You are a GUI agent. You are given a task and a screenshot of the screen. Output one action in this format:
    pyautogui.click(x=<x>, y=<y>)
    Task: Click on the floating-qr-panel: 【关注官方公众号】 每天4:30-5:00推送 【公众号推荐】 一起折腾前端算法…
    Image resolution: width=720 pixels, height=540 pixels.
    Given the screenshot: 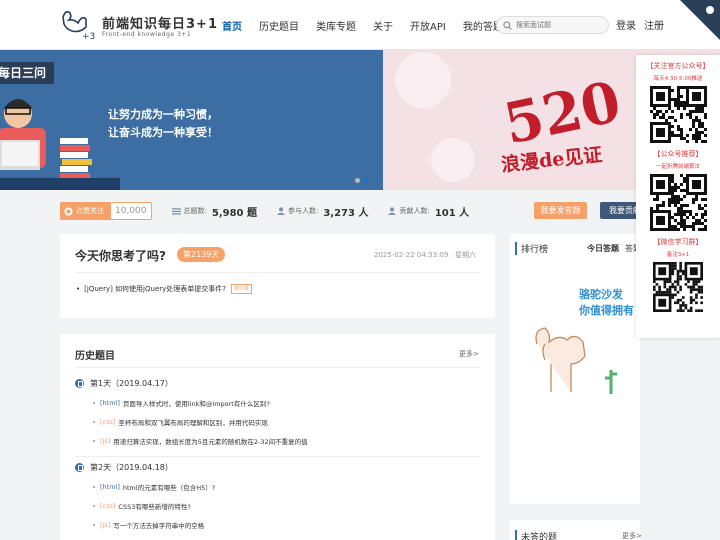 What is the action you would take?
    pyautogui.click(x=678, y=196)
    